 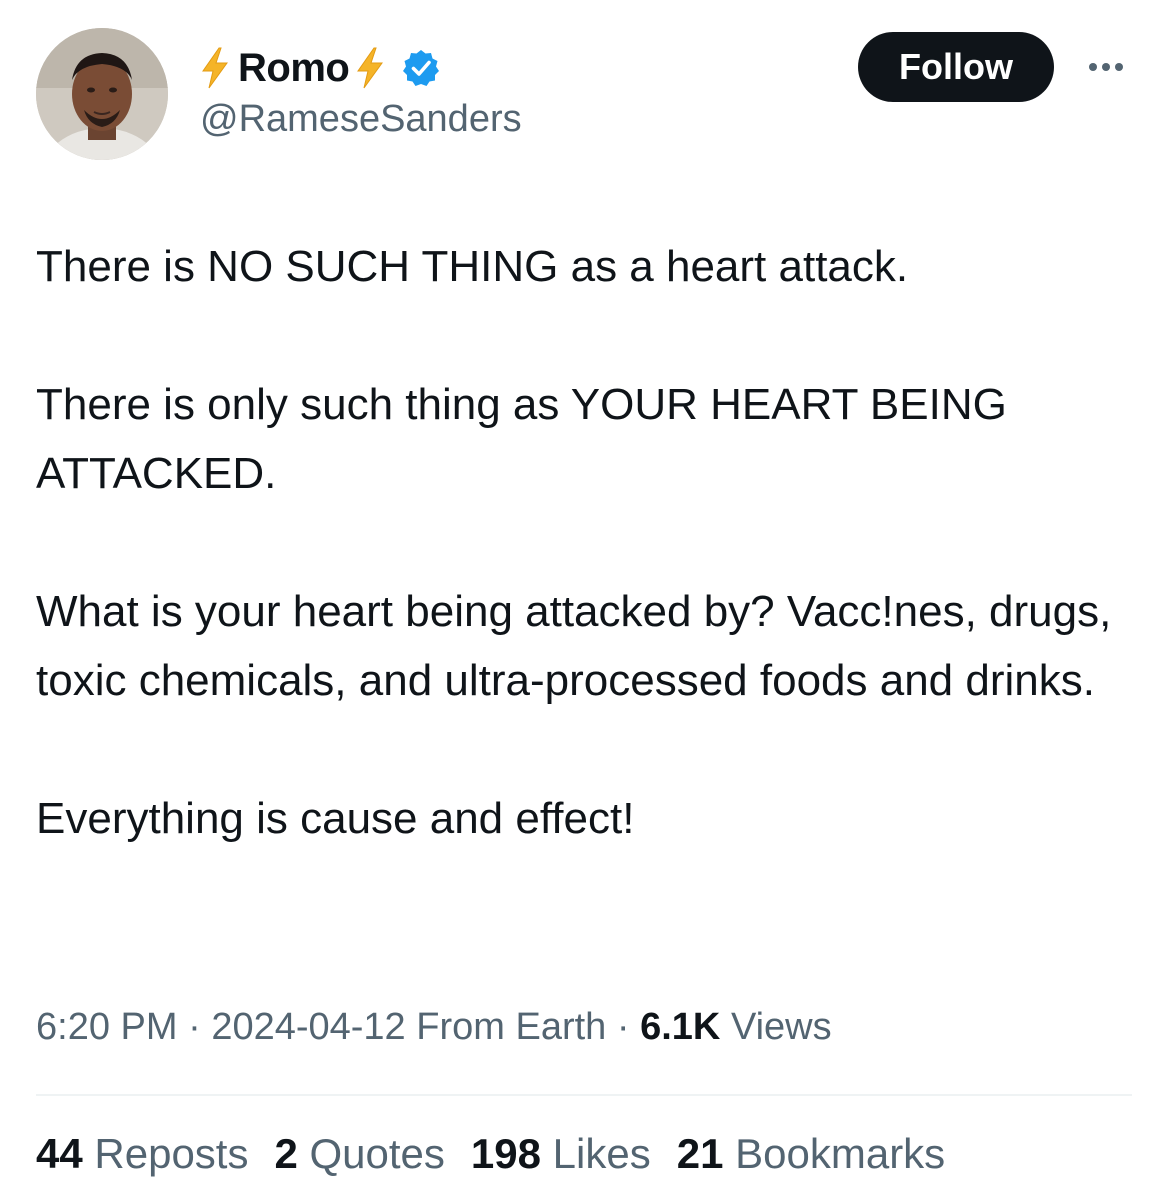 What do you see at coordinates (840, 1153) in the screenshot?
I see `bookmarks-label: Bookmarks` at bounding box center [840, 1153].